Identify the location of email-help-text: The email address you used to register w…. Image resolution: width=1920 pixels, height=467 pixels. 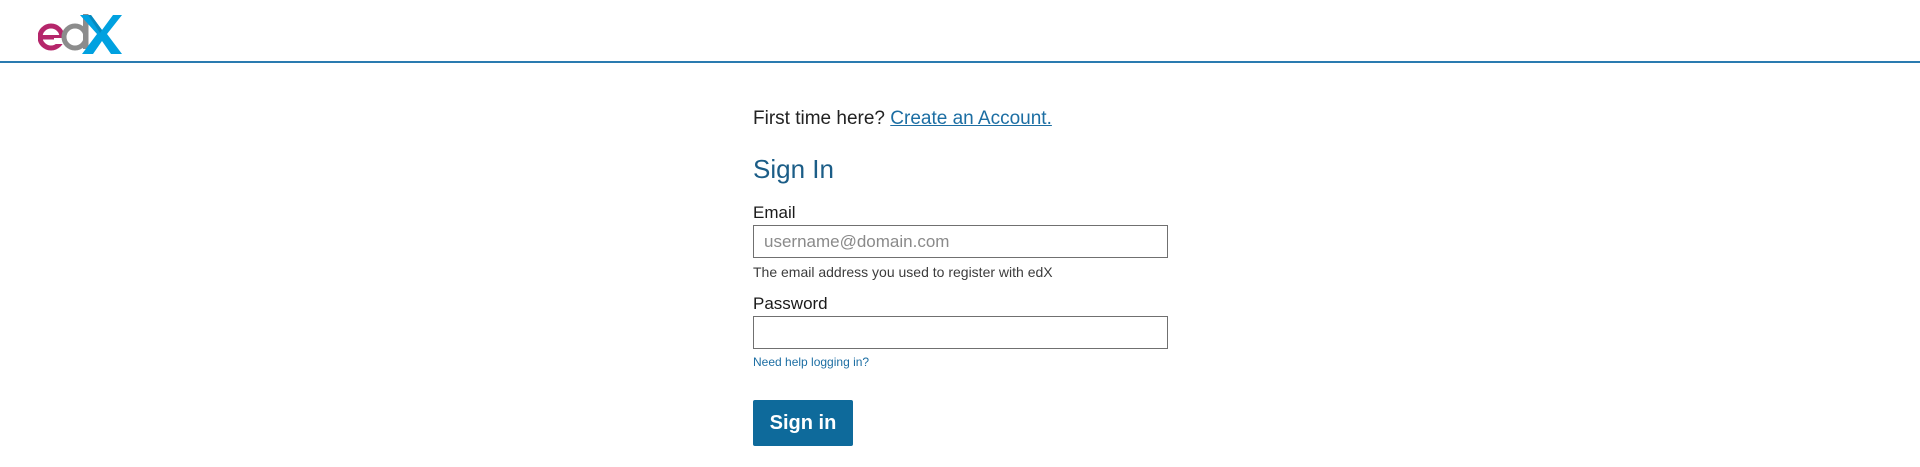
(903, 272).